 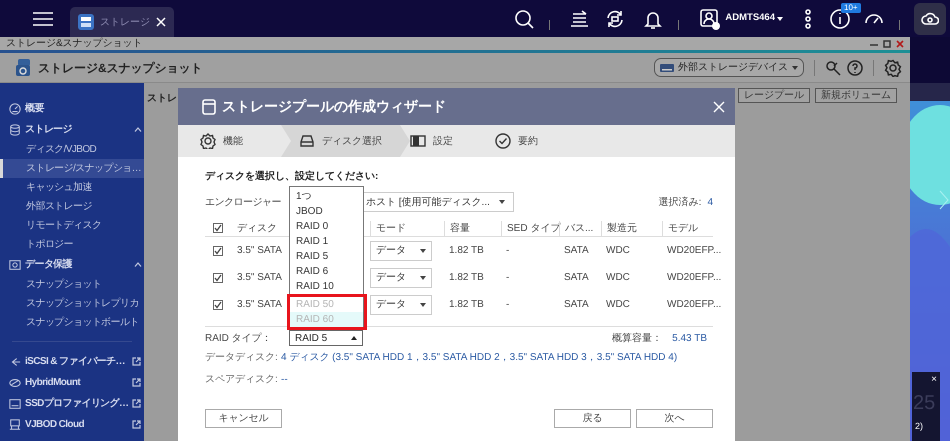 I want to click on search-icon, so click(x=524, y=19).